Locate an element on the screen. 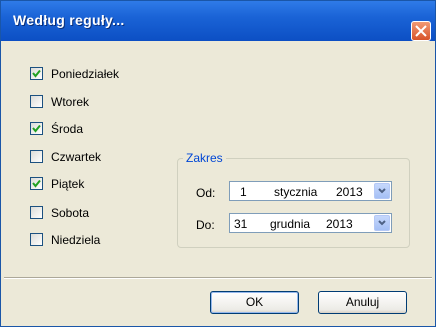  close-icon is located at coordinates (421, 31).